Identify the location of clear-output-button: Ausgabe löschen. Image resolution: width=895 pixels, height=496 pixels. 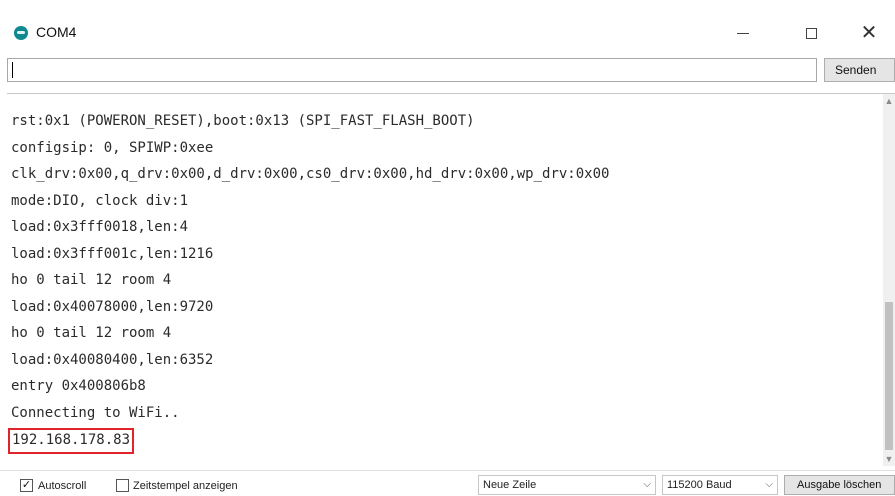
(839, 485).